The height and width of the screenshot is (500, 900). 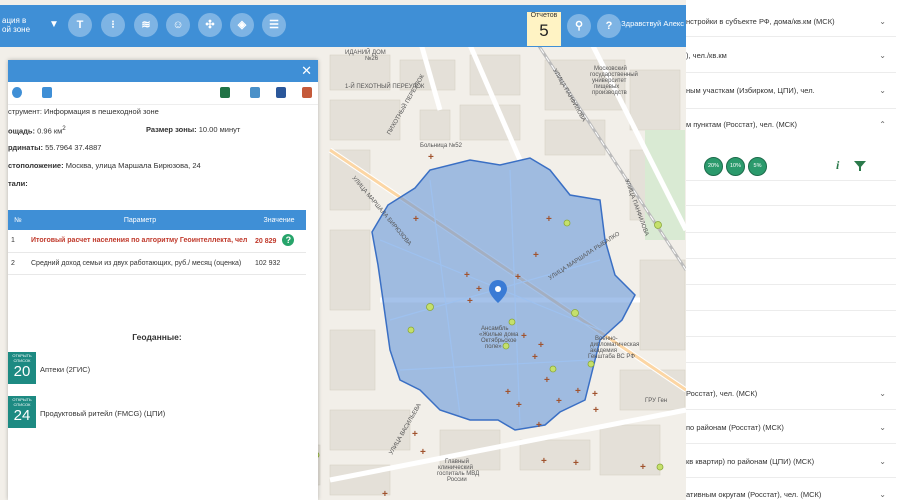 I want to click on area-unit-sup: 2, so click(x=64, y=128).